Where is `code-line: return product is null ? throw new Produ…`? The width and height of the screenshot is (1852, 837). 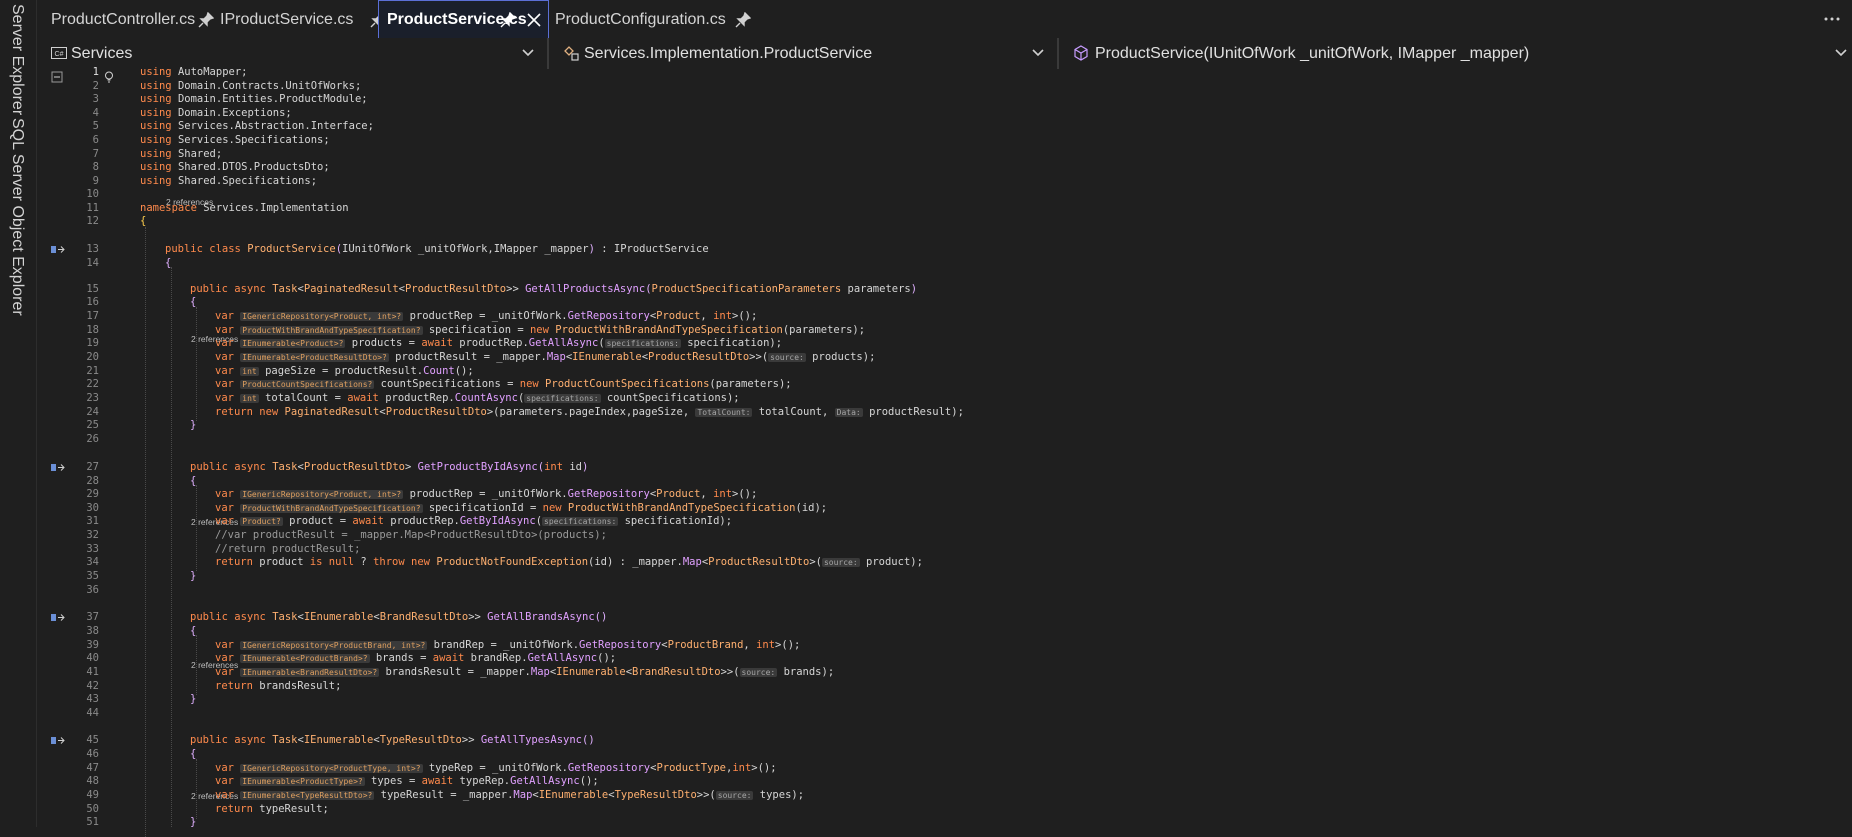 code-line: return product is null ? throw new Produ… is located at coordinates (569, 563).